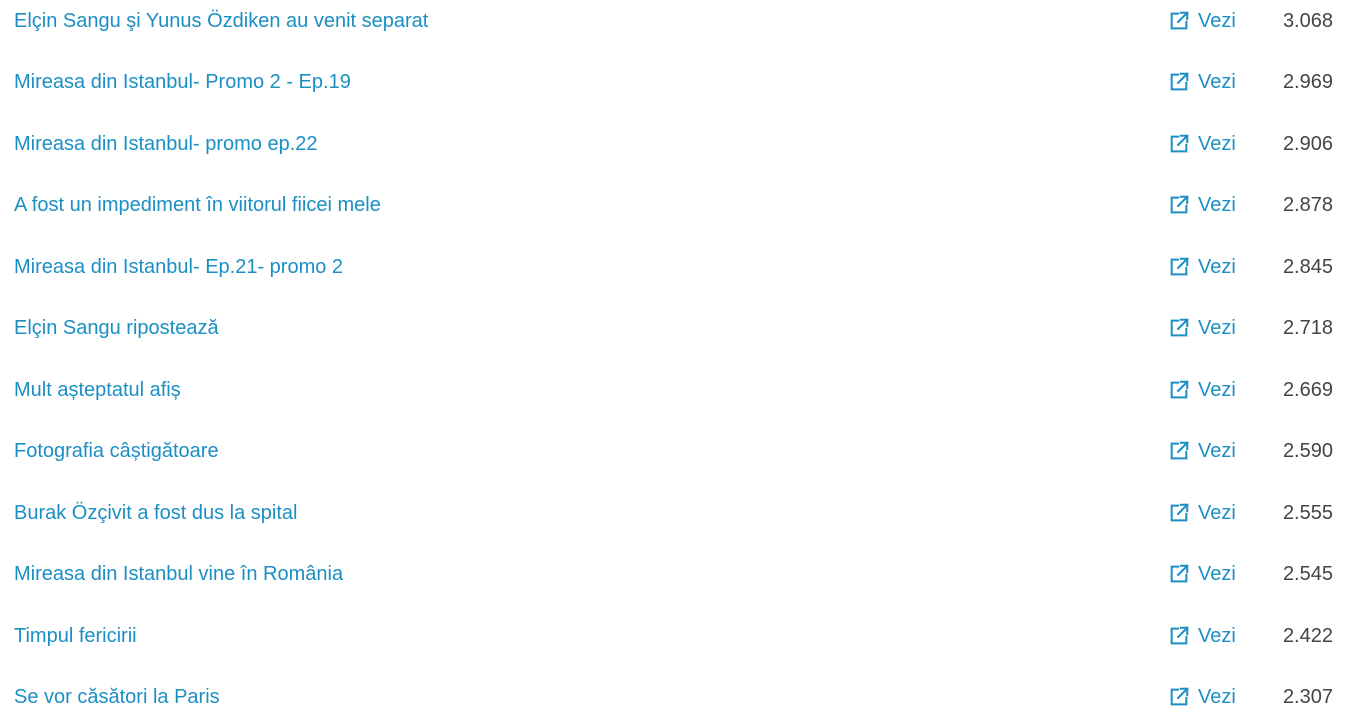 The width and height of the screenshot is (1360, 714). Describe the element at coordinates (680, 390) in the screenshot. I see `list-item: Mult așteptatul afiș Vezi 2.669` at that location.